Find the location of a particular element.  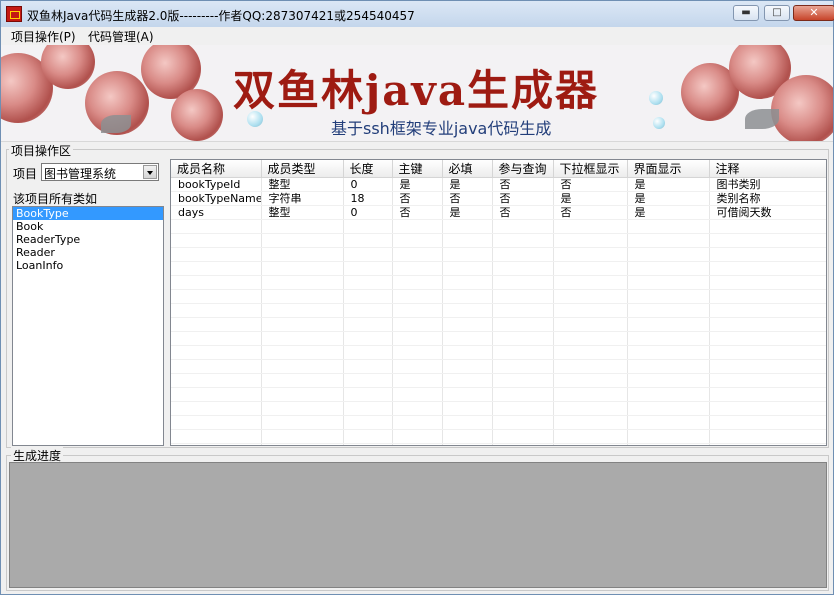

minimize-button: ▬ is located at coordinates (746, 13).